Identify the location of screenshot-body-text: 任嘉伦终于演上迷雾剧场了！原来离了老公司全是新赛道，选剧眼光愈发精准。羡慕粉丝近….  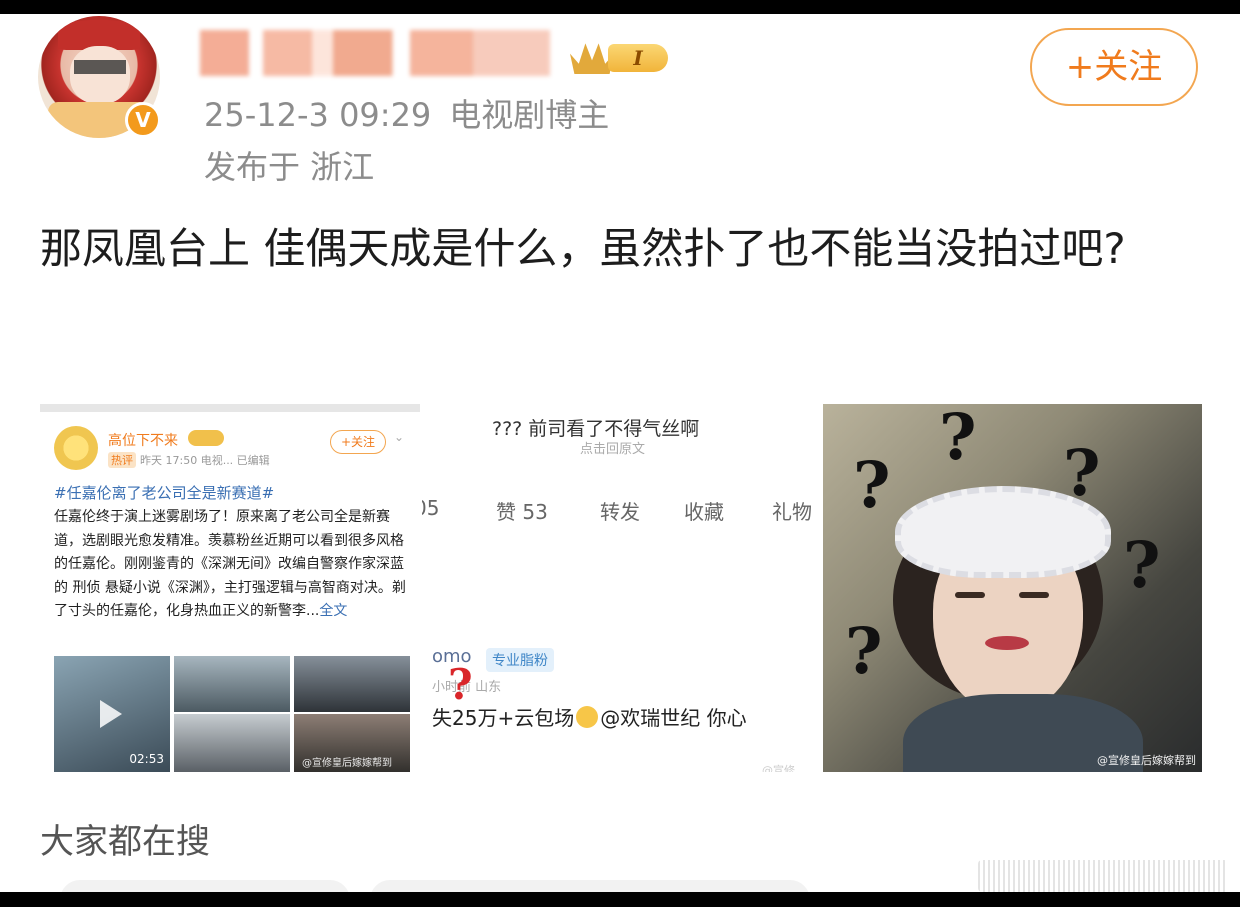
(230, 564).